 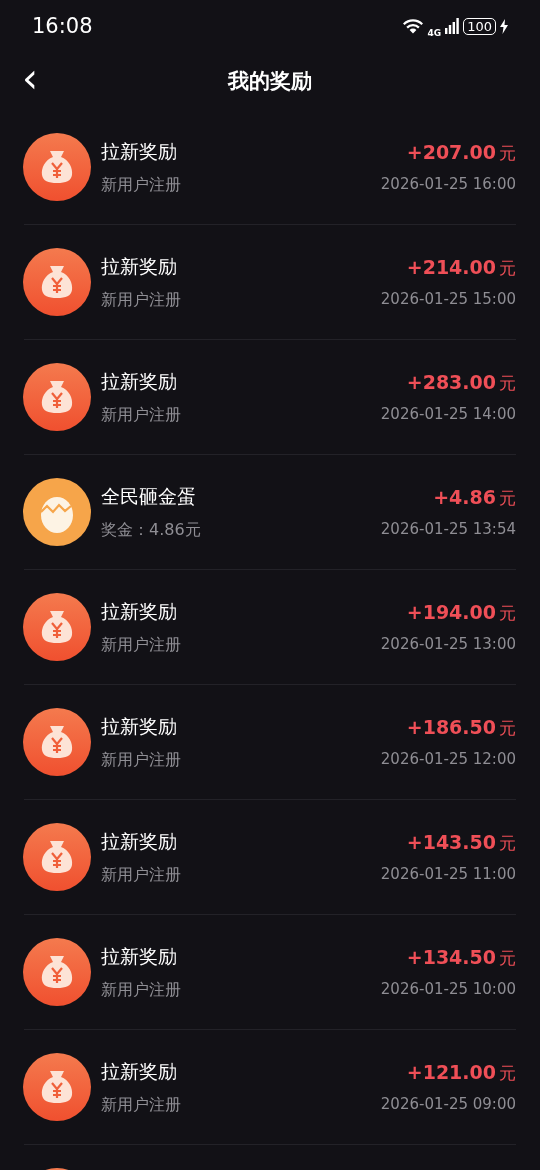 I want to click on reward-description: 奖金：4.86元, so click(x=151, y=530).